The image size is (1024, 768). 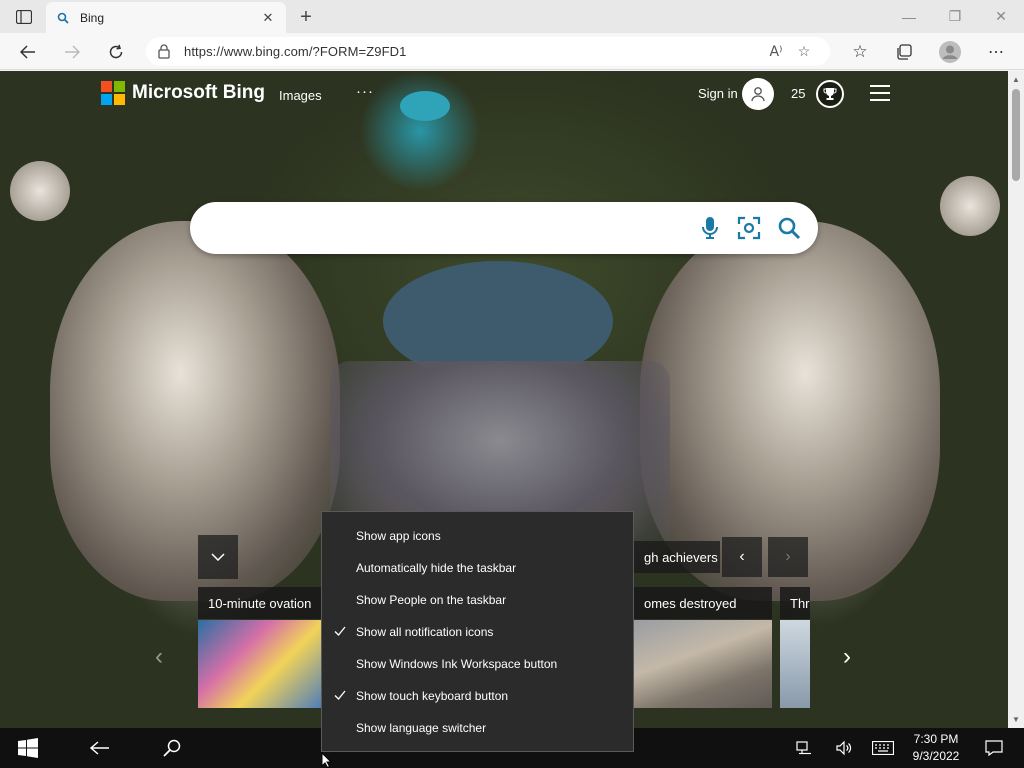 What do you see at coordinates (100, 748) in the screenshot?
I see `taskbar-back-button` at bounding box center [100, 748].